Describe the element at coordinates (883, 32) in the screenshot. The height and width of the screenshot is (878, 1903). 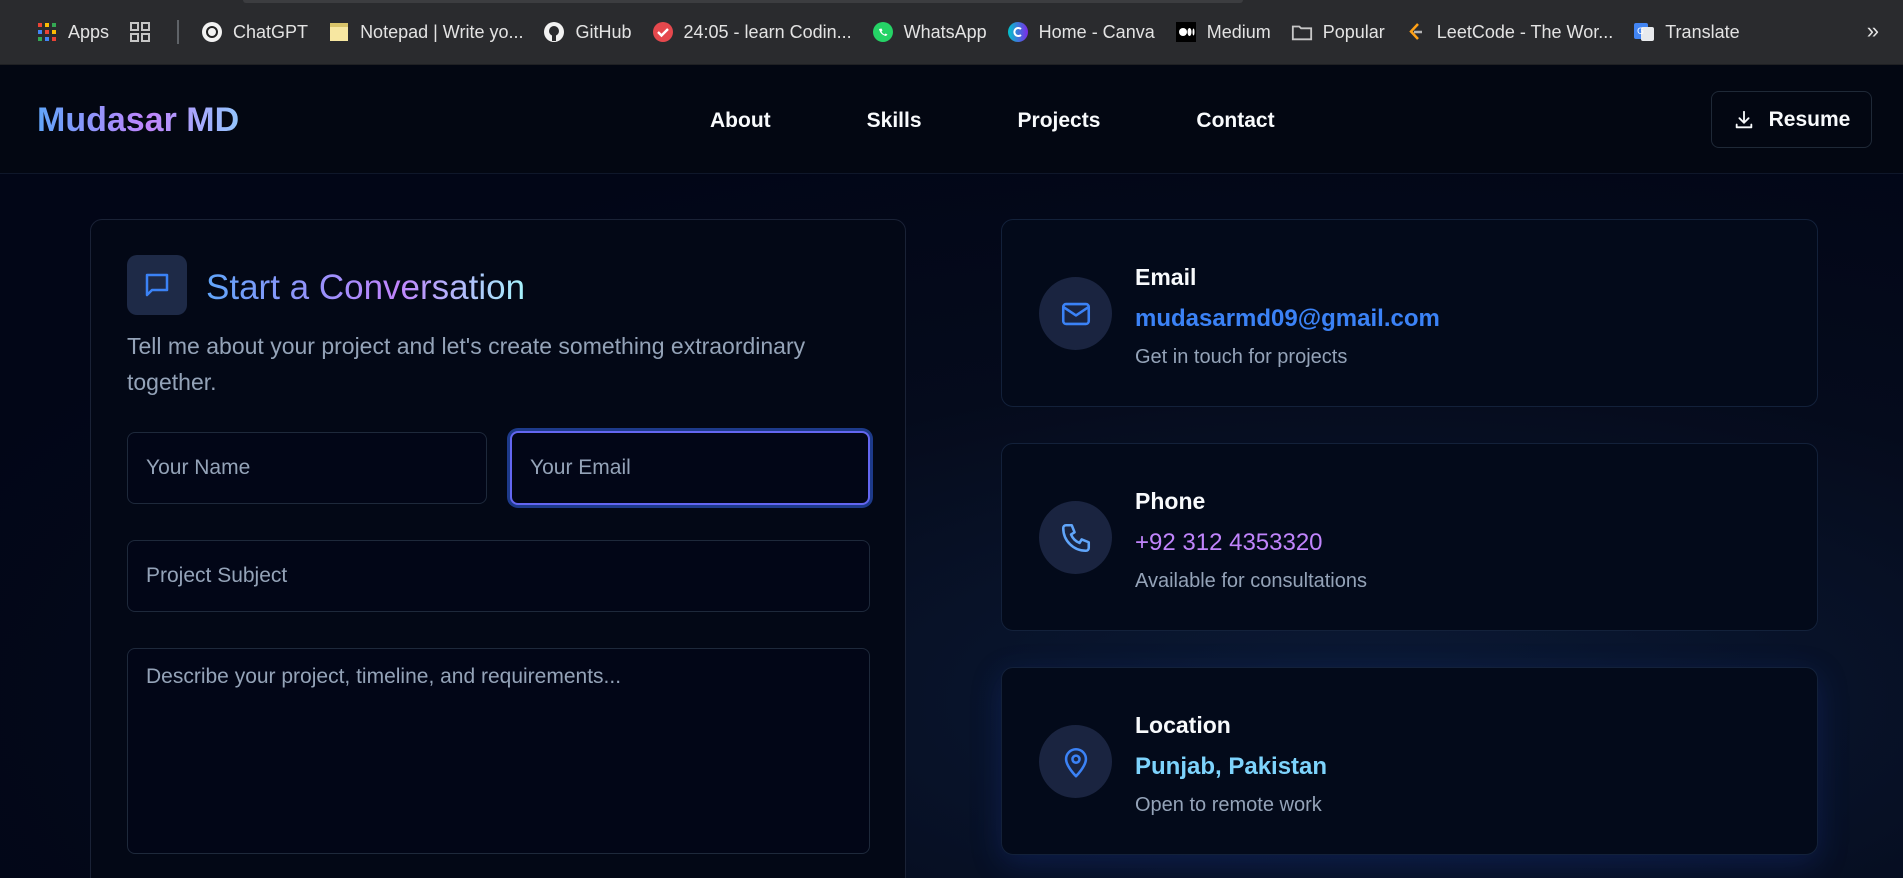
I see `whatsapp-icon` at that location.